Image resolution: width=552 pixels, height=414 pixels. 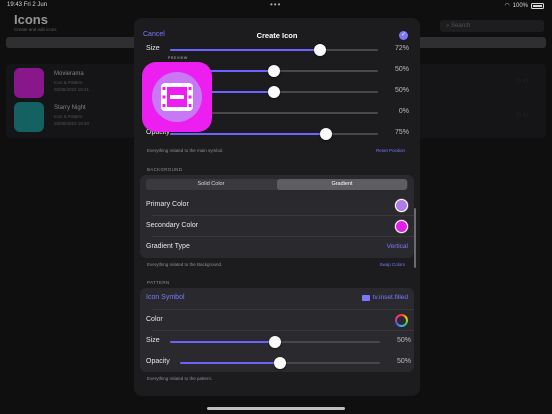 What do you see at coordinates (35, 29) in the screenshot?
I see `app-subtitle: Create and edit icons` at bounding box center [35, 29].